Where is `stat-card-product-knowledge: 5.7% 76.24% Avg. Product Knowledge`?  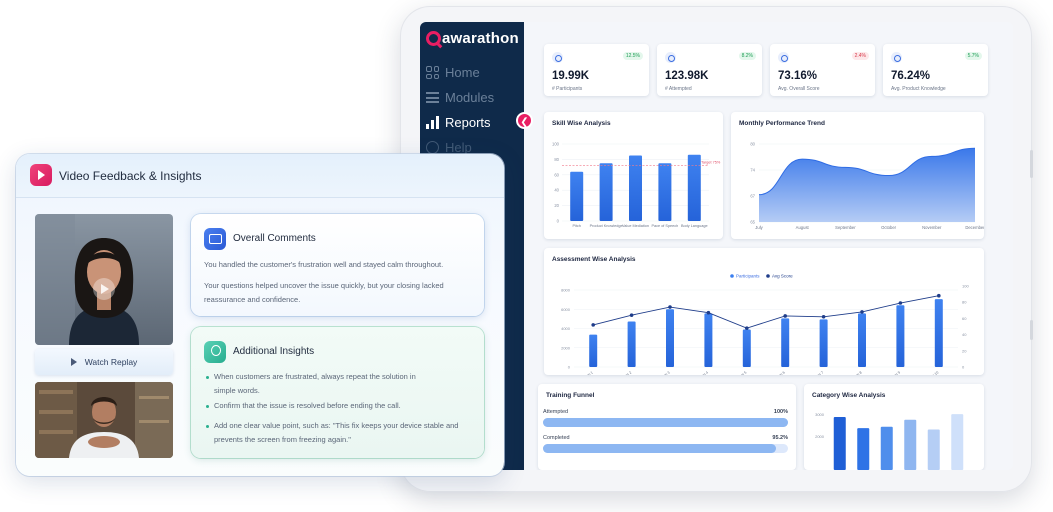
stat-card-product-knowledge: 5.7% 76.24% Avg. Product Knowledge is located at coordinates (935, 70).